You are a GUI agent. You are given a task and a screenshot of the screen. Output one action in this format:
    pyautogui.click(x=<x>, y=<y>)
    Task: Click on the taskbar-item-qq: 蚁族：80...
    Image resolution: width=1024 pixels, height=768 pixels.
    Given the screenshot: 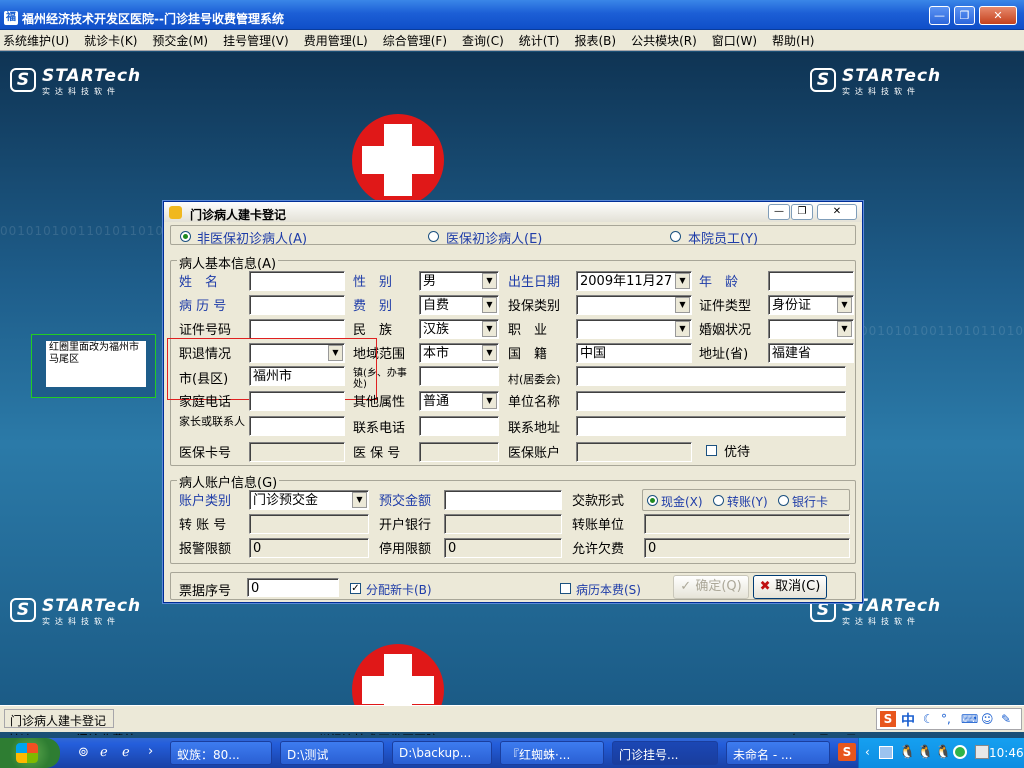 What is the action you would take?
    pyautogui.click(x=221, y=753)
    